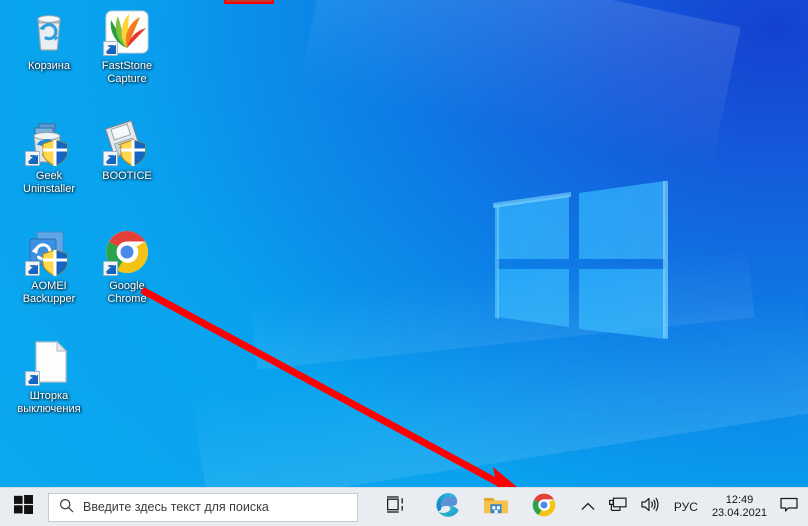 Image resolution: width=808 pixels, height=526 pixels. Describe the element at coordinates (789, 507) in the screenshot. I see `notification-icon` at that location.